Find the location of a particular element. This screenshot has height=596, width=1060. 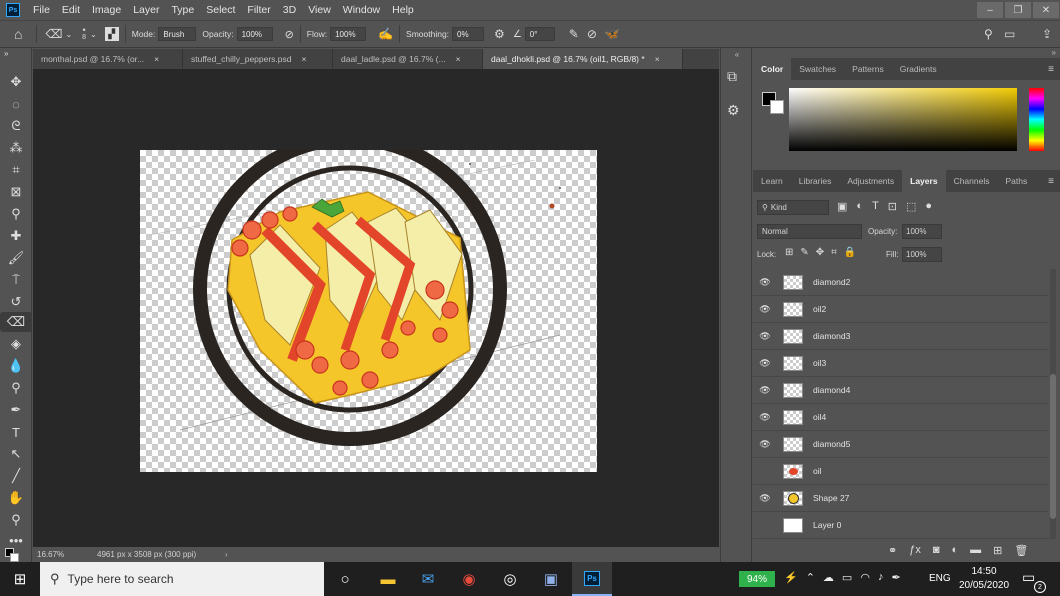

more-tools-icon: ••• is located at coordinates (16, 540).